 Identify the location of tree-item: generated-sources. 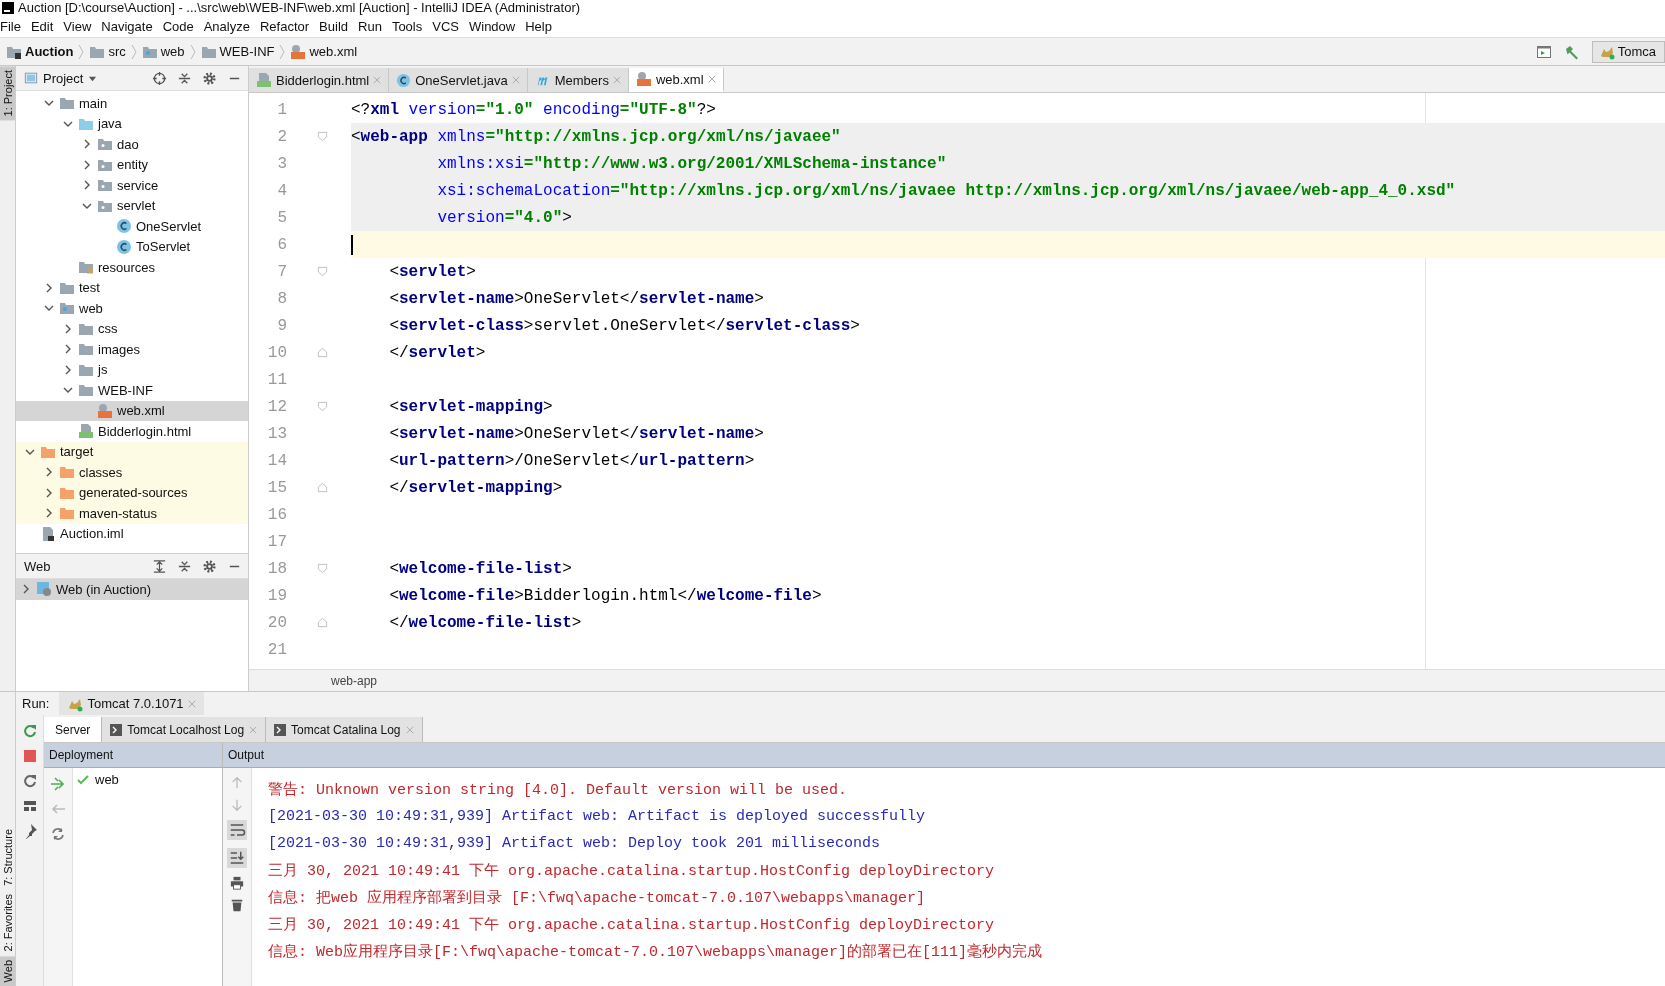
(132, 492).